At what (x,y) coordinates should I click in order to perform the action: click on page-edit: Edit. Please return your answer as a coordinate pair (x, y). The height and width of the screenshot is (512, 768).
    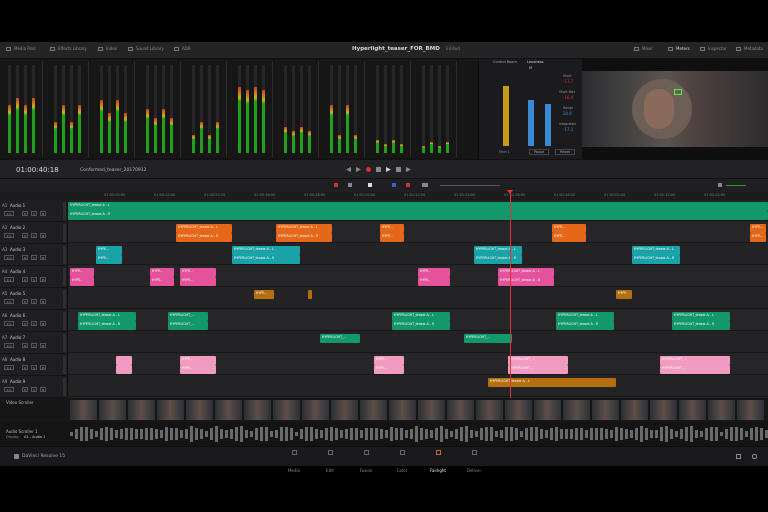
    Looking at the image, I should click on (330, 461).